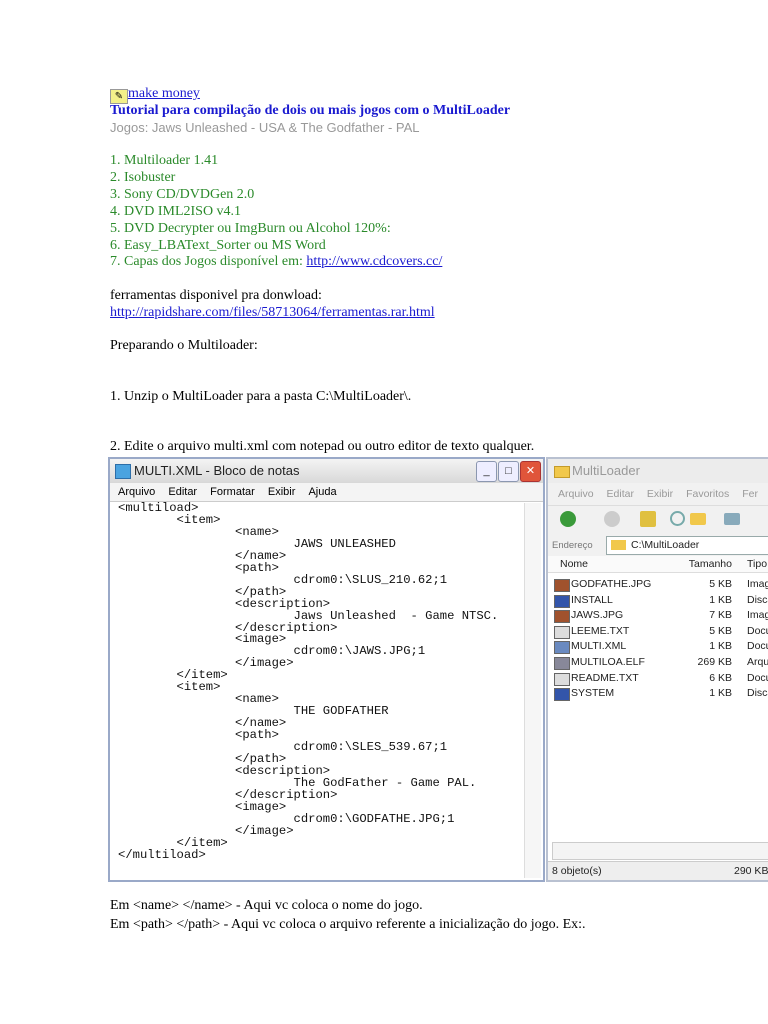  I want to click on menu-favoritos: Favoritos, so click(707, 494).